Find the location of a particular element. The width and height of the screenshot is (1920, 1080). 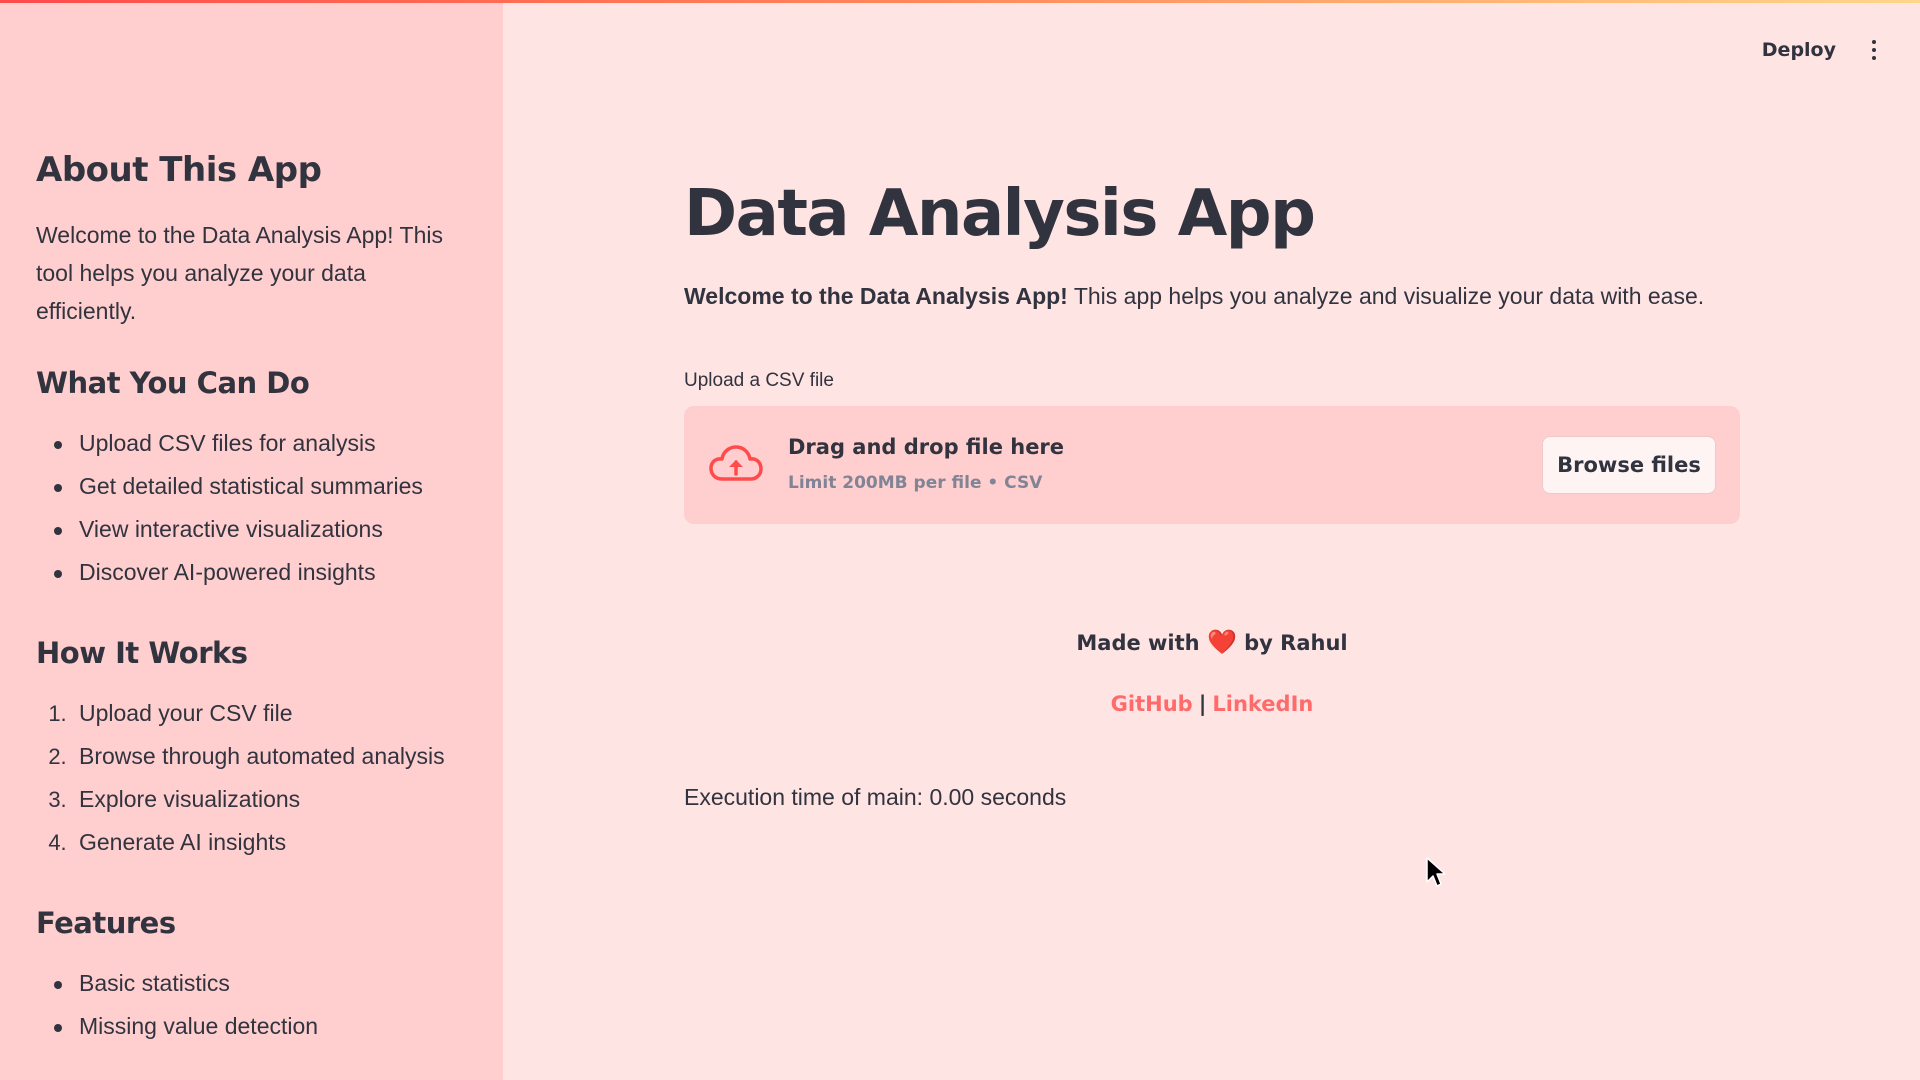

list-item: 2. Browse through automated analysis is located at coordinates (251, 756).